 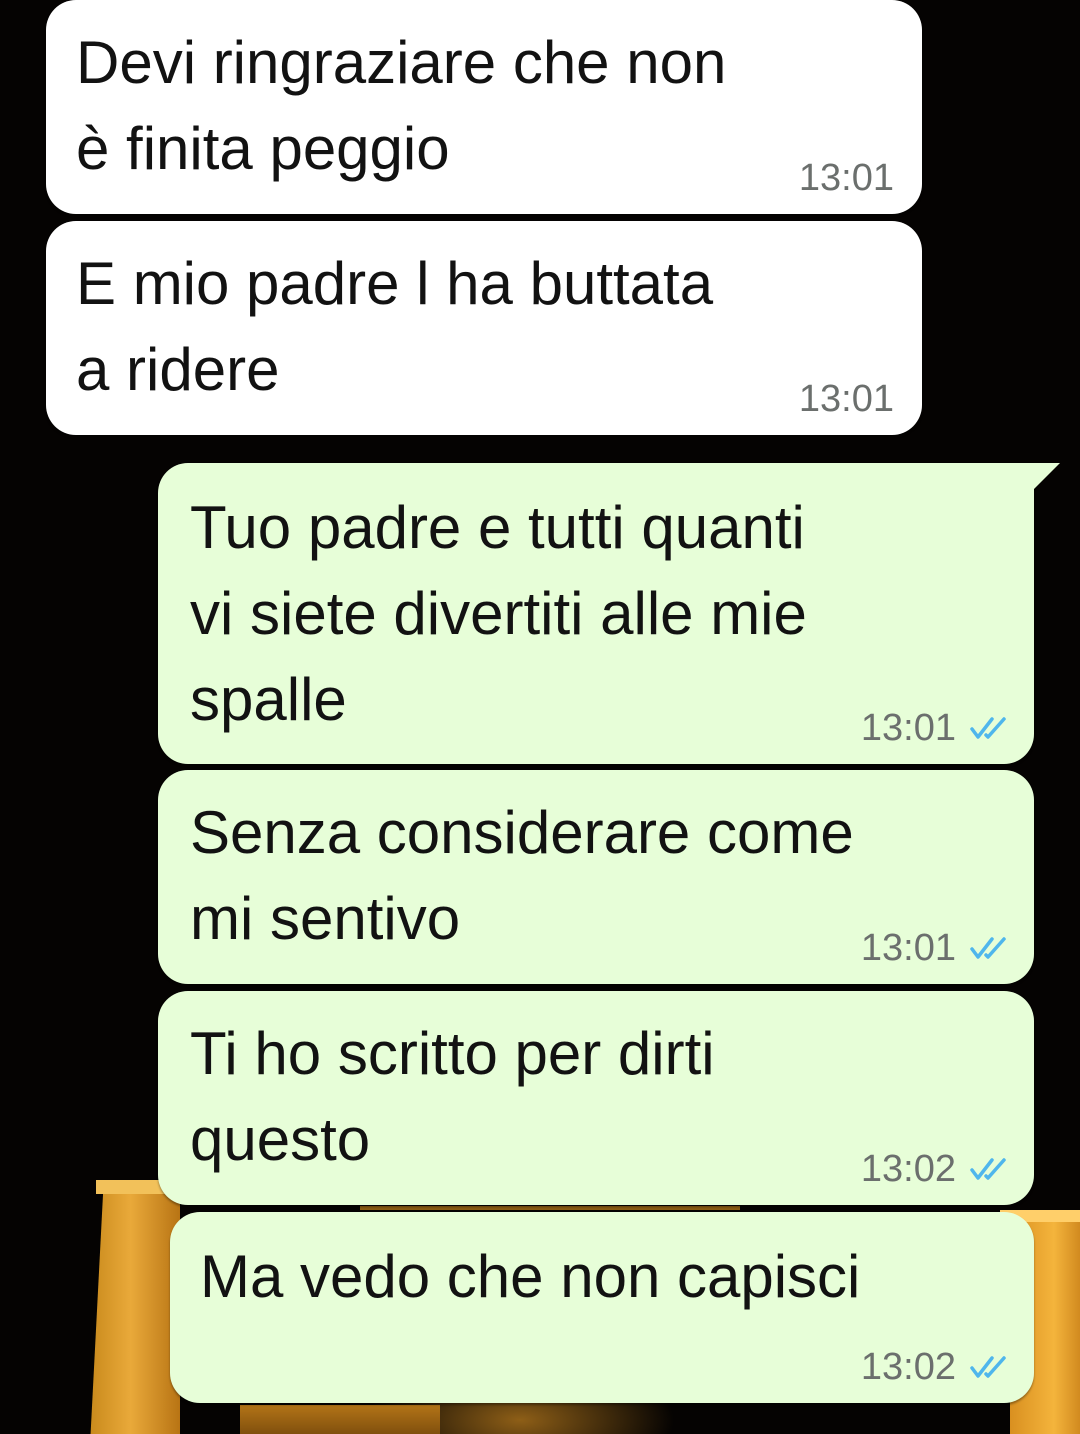 I want to click on message-bubble-outgoing: Ma vedo che non capisci 13:02, so click(x=602, y=1307).